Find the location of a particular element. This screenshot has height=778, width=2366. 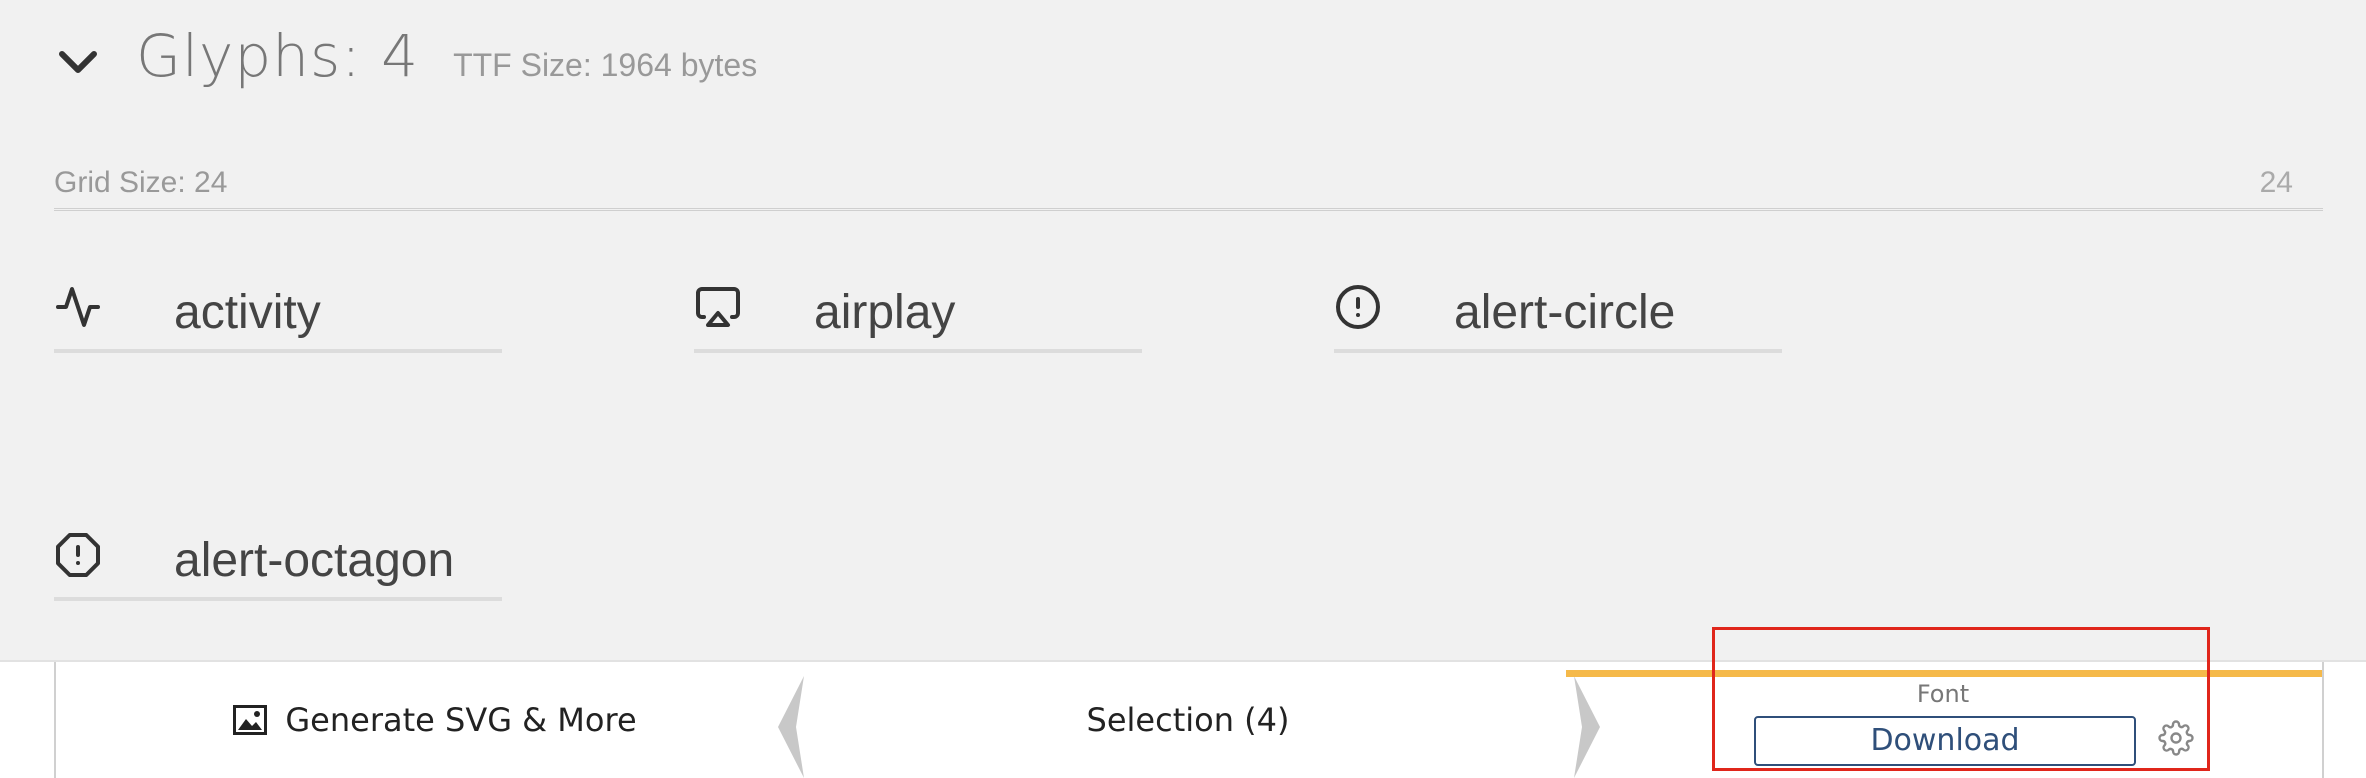

glyph-item-activity: activity is located at coordinates (278, 314).